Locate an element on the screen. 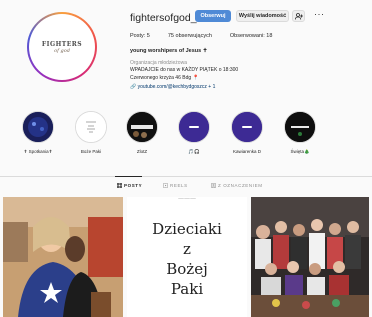 This screenshot has height=317, width=372. bio-name: young worshipers of Jesus ✝ is located at coordinates (169, 51).